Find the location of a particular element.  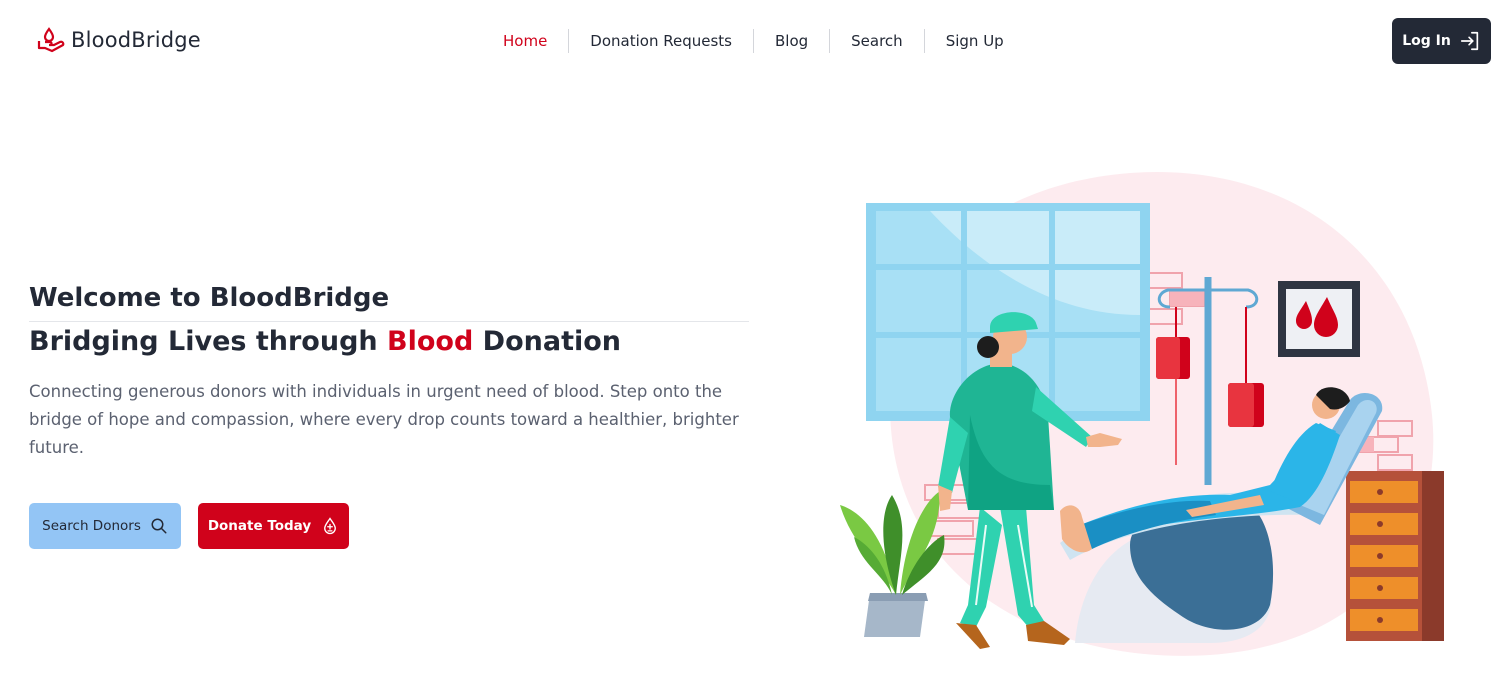

hero-subtitle-start: Bridging Lives through is located at coordinates (208, 341).